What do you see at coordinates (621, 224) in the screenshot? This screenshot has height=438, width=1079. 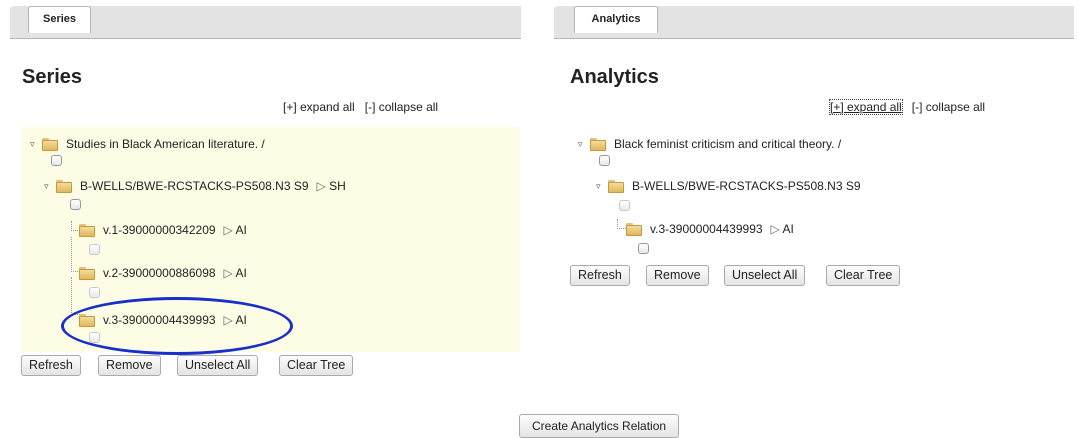 I see `tree-connector` at bounding box center [621, 224].